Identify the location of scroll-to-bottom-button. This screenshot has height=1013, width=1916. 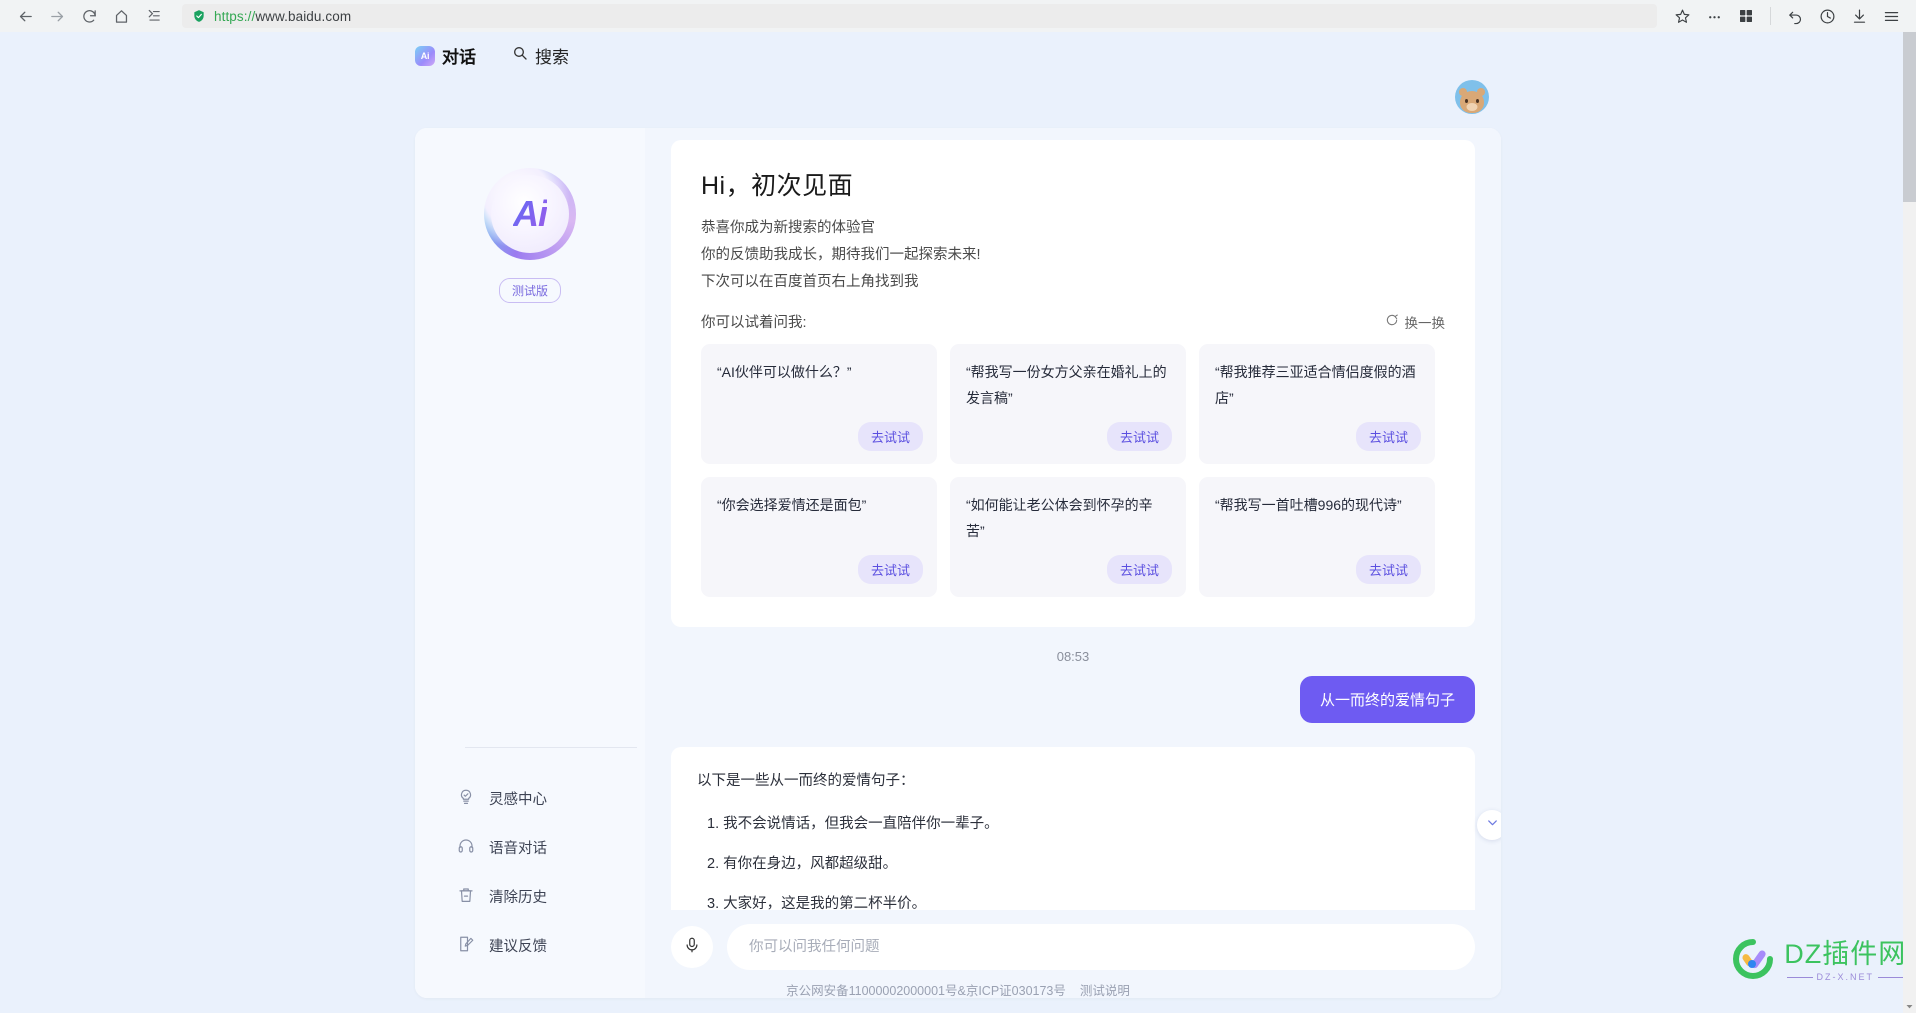
(1489, 825).